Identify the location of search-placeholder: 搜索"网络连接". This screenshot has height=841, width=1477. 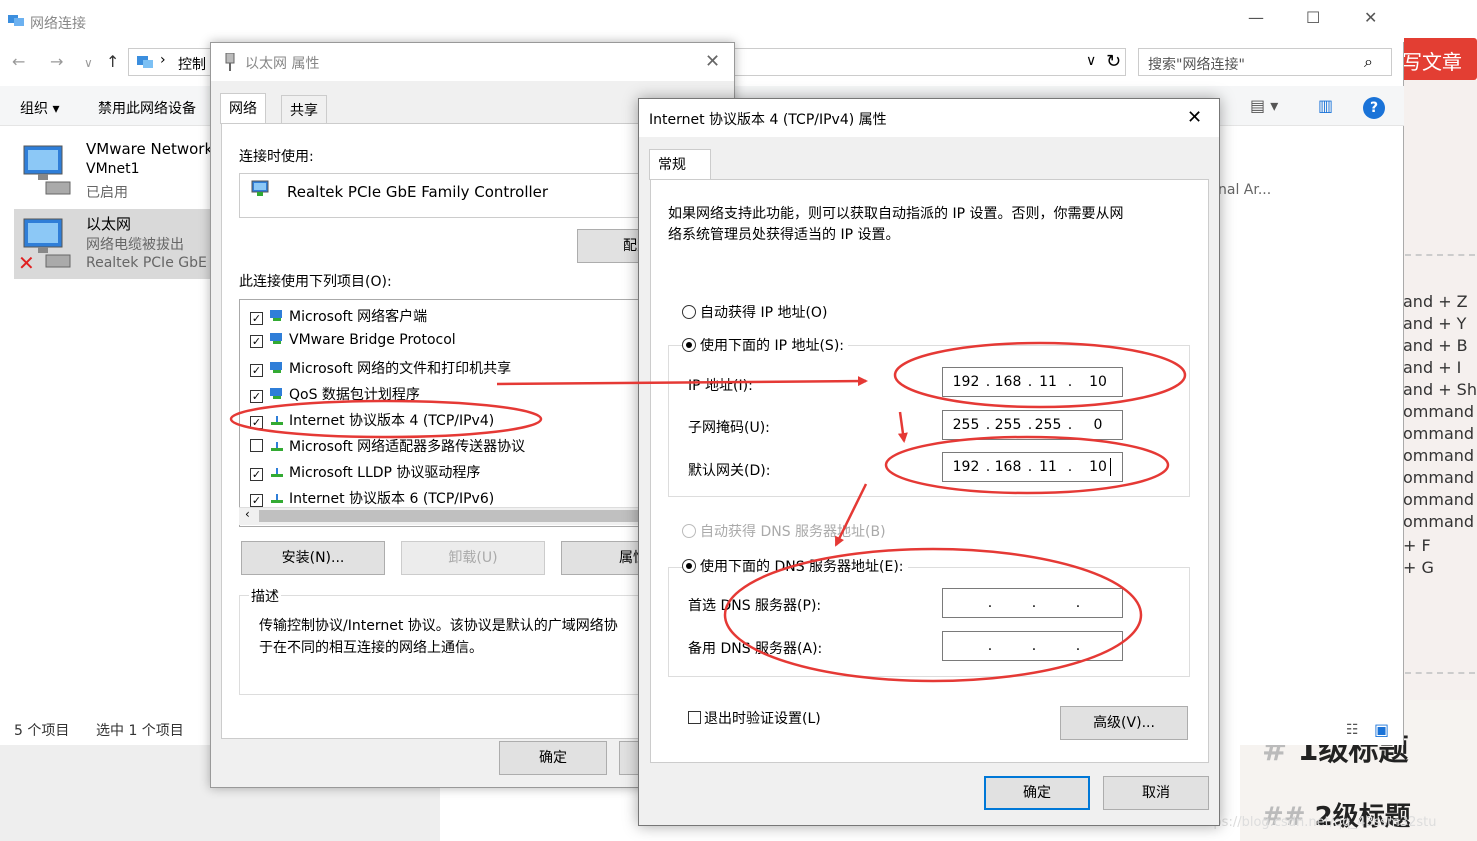
(1196, 65).